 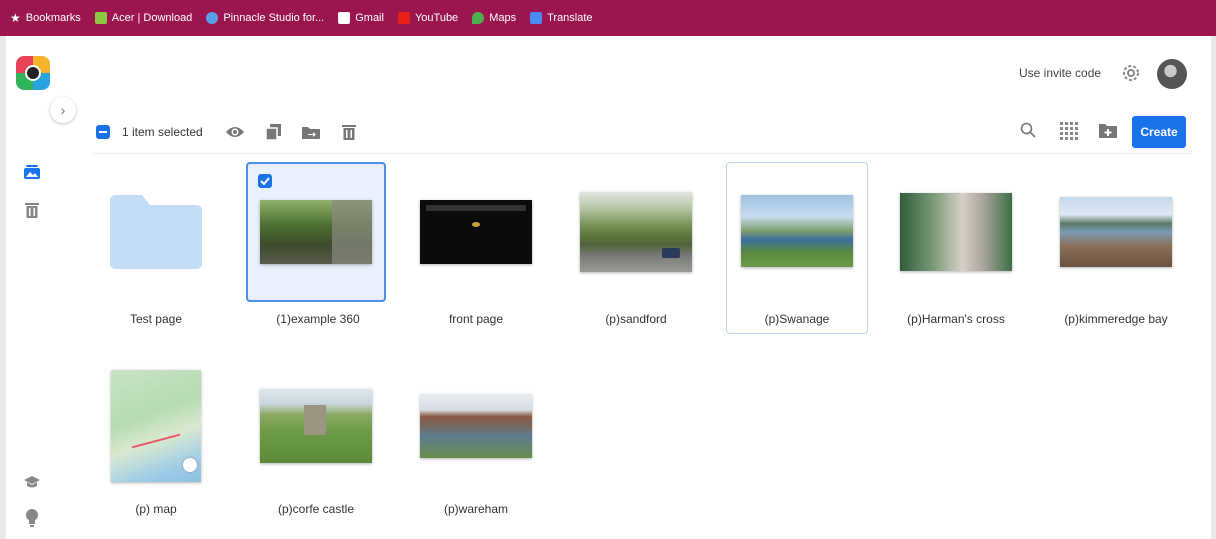 I want to click on youtube-icon, so click(x=403, y=18).